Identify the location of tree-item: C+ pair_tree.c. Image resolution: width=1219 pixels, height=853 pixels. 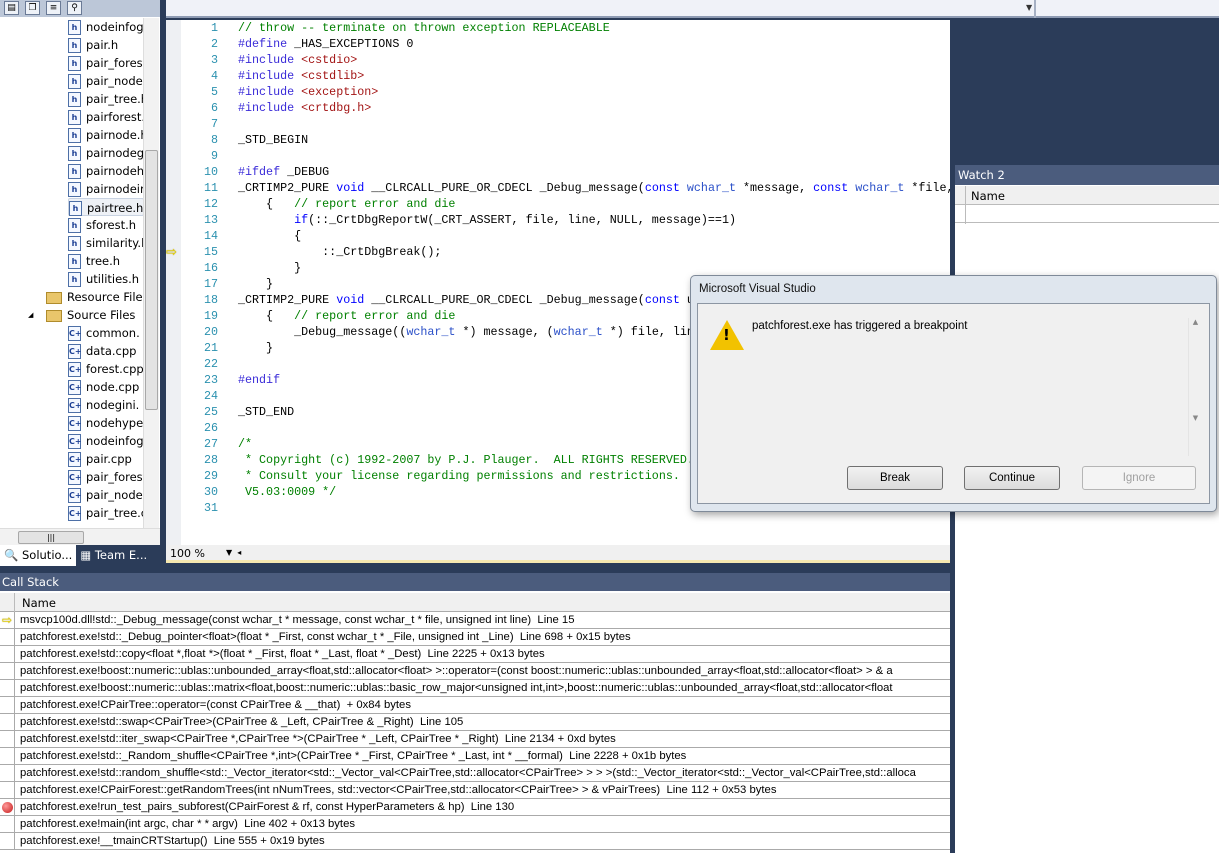
(107, 513).